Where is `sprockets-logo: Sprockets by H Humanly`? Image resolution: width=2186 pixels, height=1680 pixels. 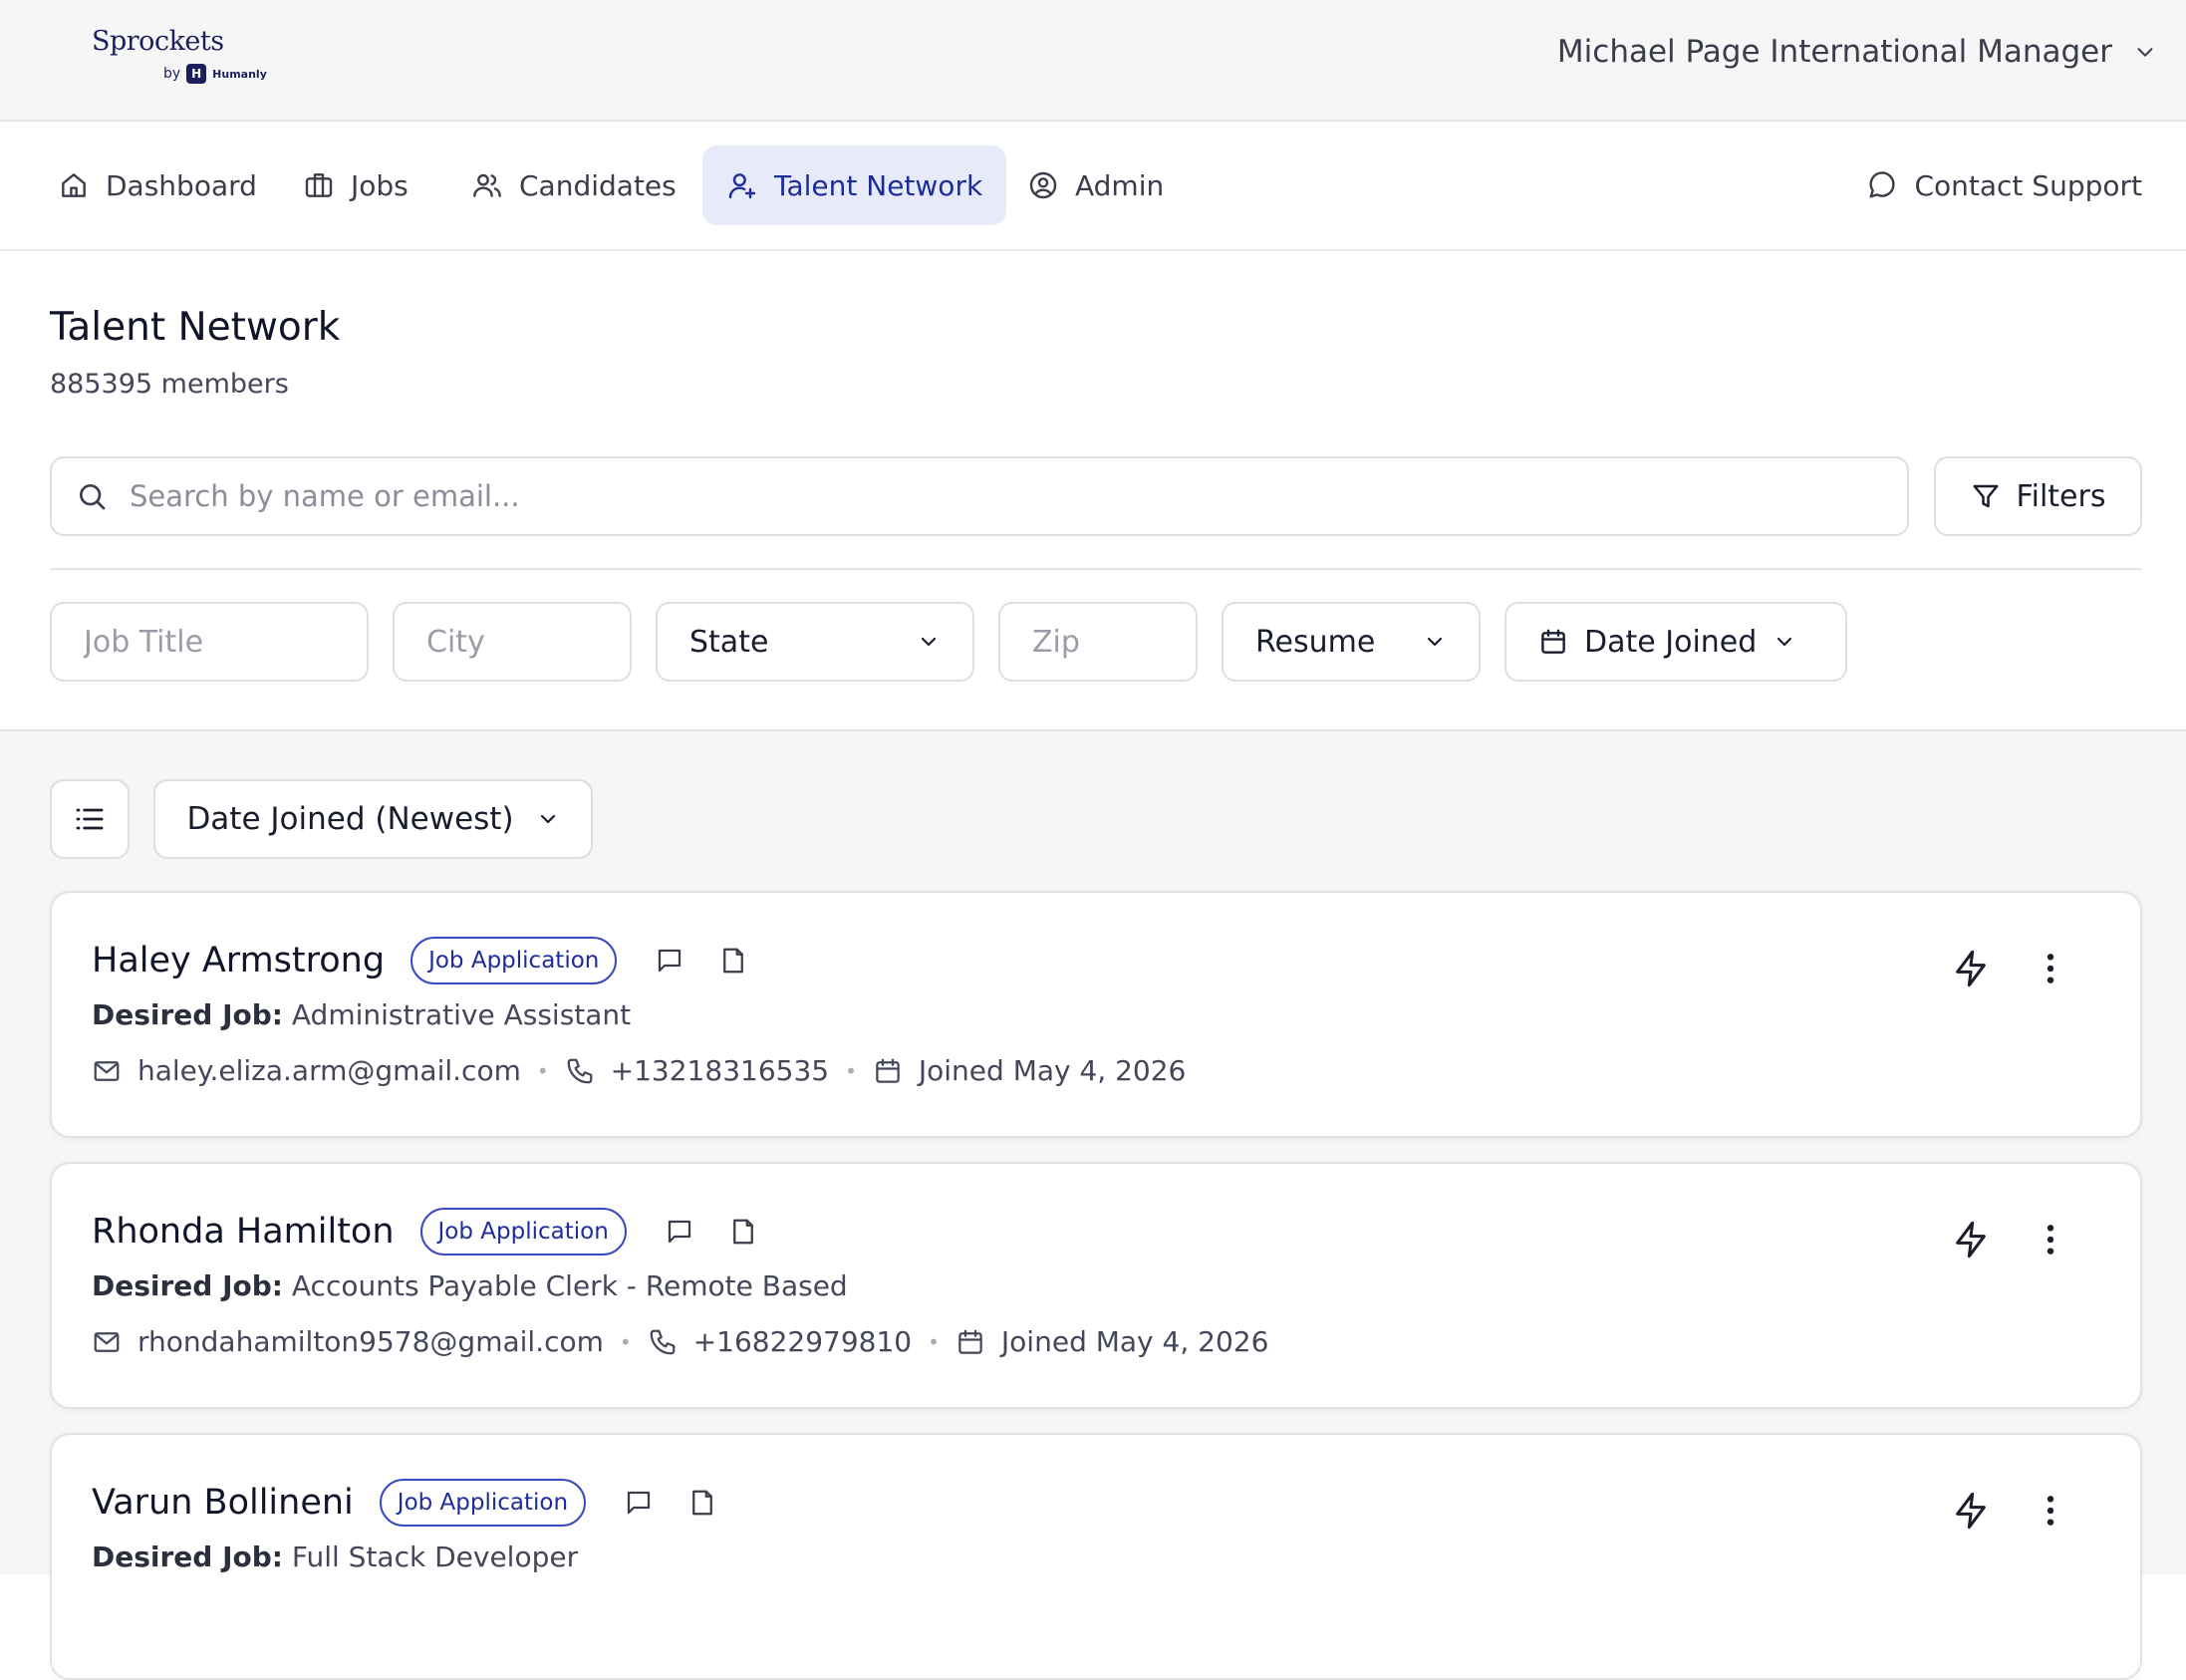 sprockets-logo: Sprockets by H Humanly is located at coordinates (181, 55).